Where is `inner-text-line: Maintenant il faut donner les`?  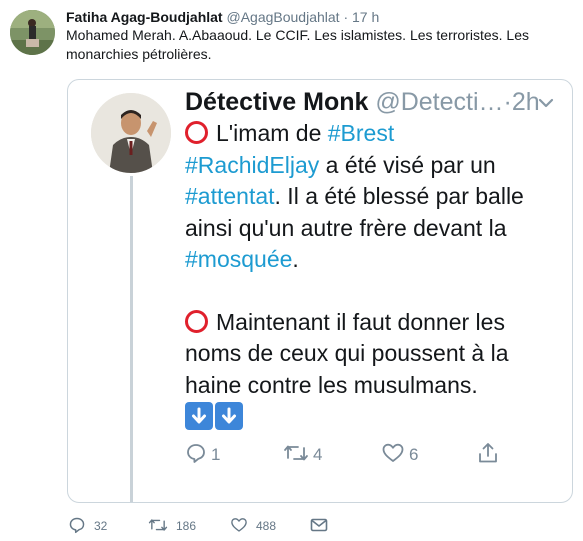
inner-text-line: Maintenant il faut donner les is located at coordinates (360, 321).